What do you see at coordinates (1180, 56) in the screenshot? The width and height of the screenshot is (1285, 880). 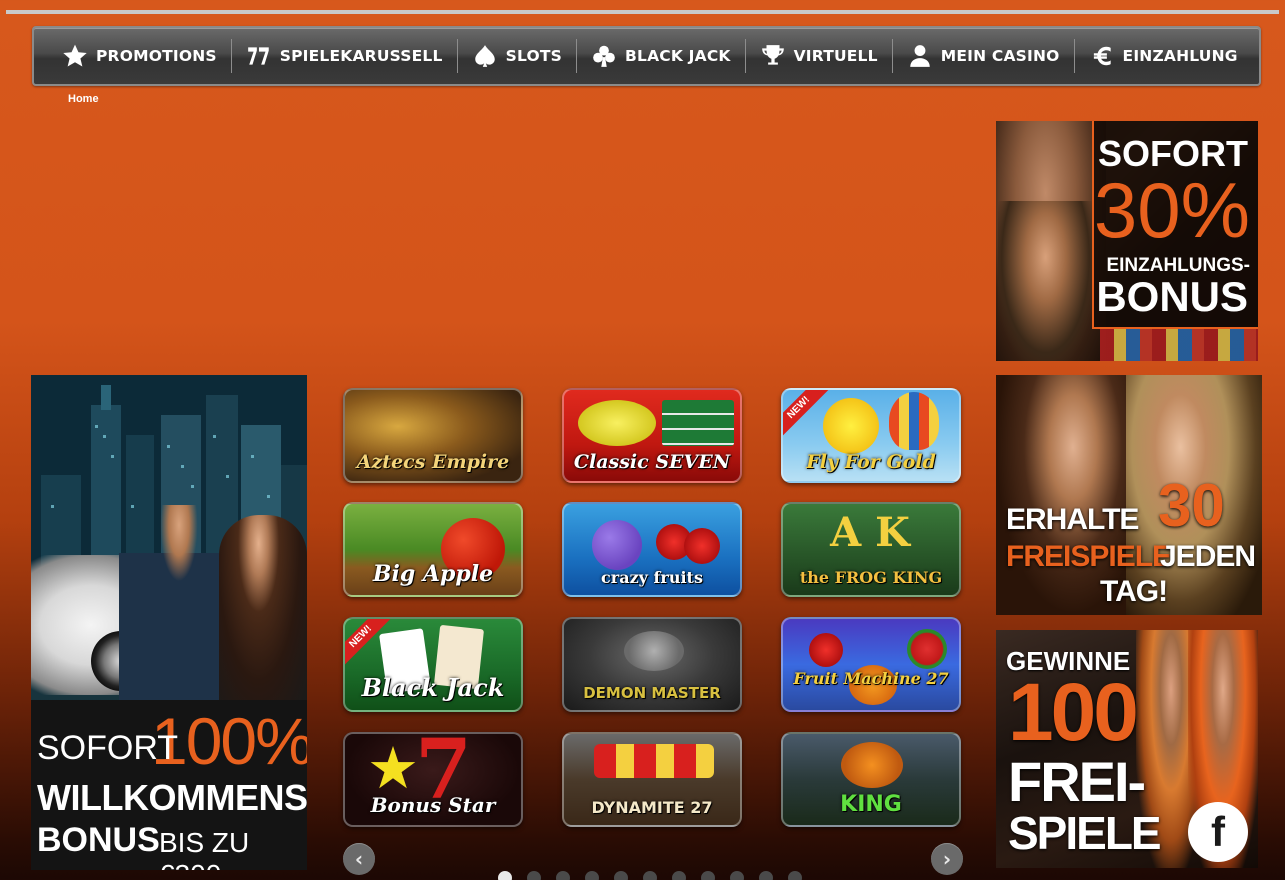 I see `nav-label: EINZAHLUNG` at bounding box center [1180, 56].